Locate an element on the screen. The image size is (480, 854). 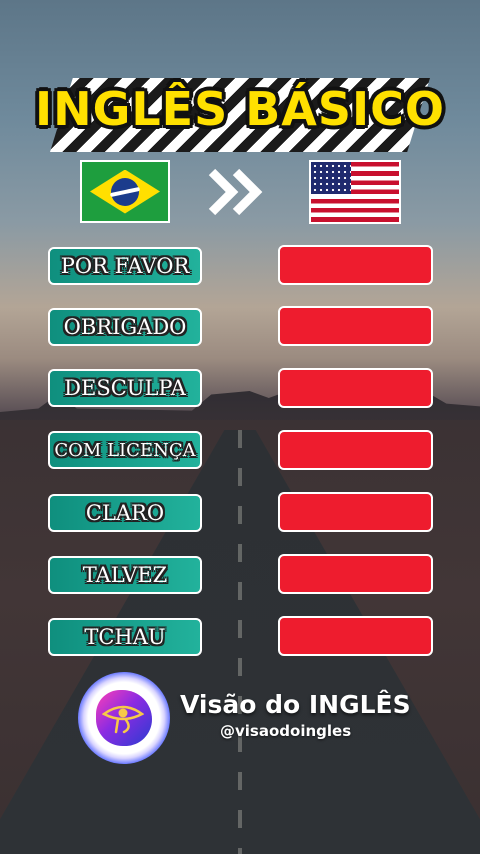
brand-name: Visão do INGLÊS is located at coordinates (295, 704).